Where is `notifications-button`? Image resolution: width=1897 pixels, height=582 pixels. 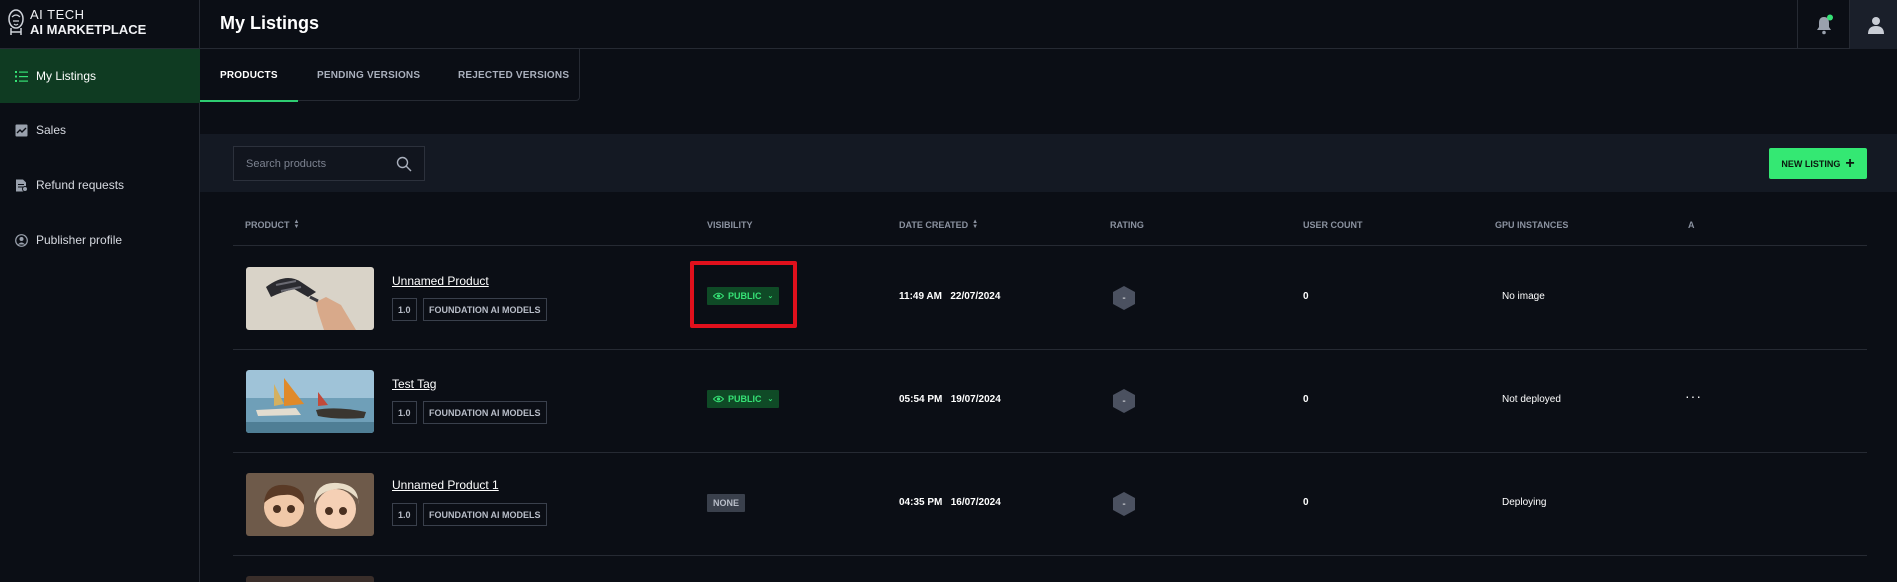
notifications-button is located at coordinates (1823, 24).